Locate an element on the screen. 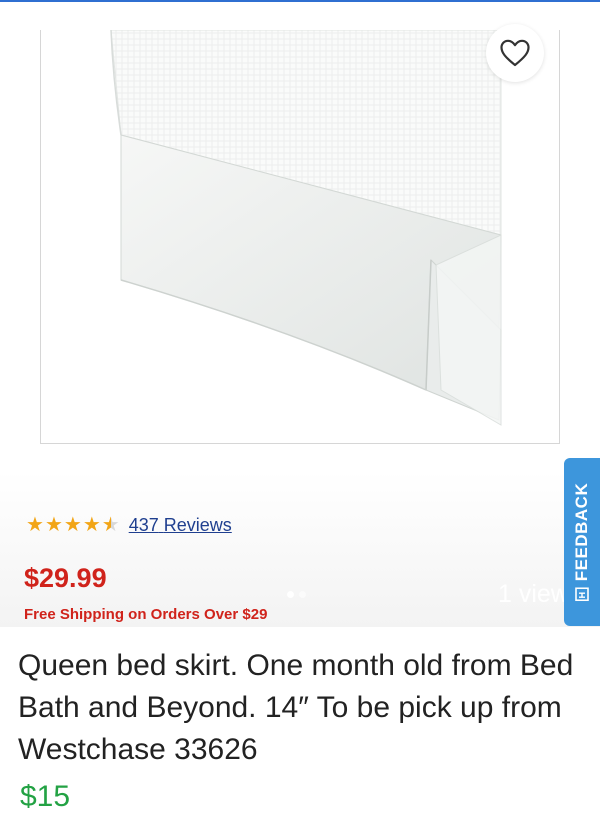 Image resolution: width=600 pixels, height=839 pixels. feedback-label: FEEDBACK is located at coordinates (582, 542).